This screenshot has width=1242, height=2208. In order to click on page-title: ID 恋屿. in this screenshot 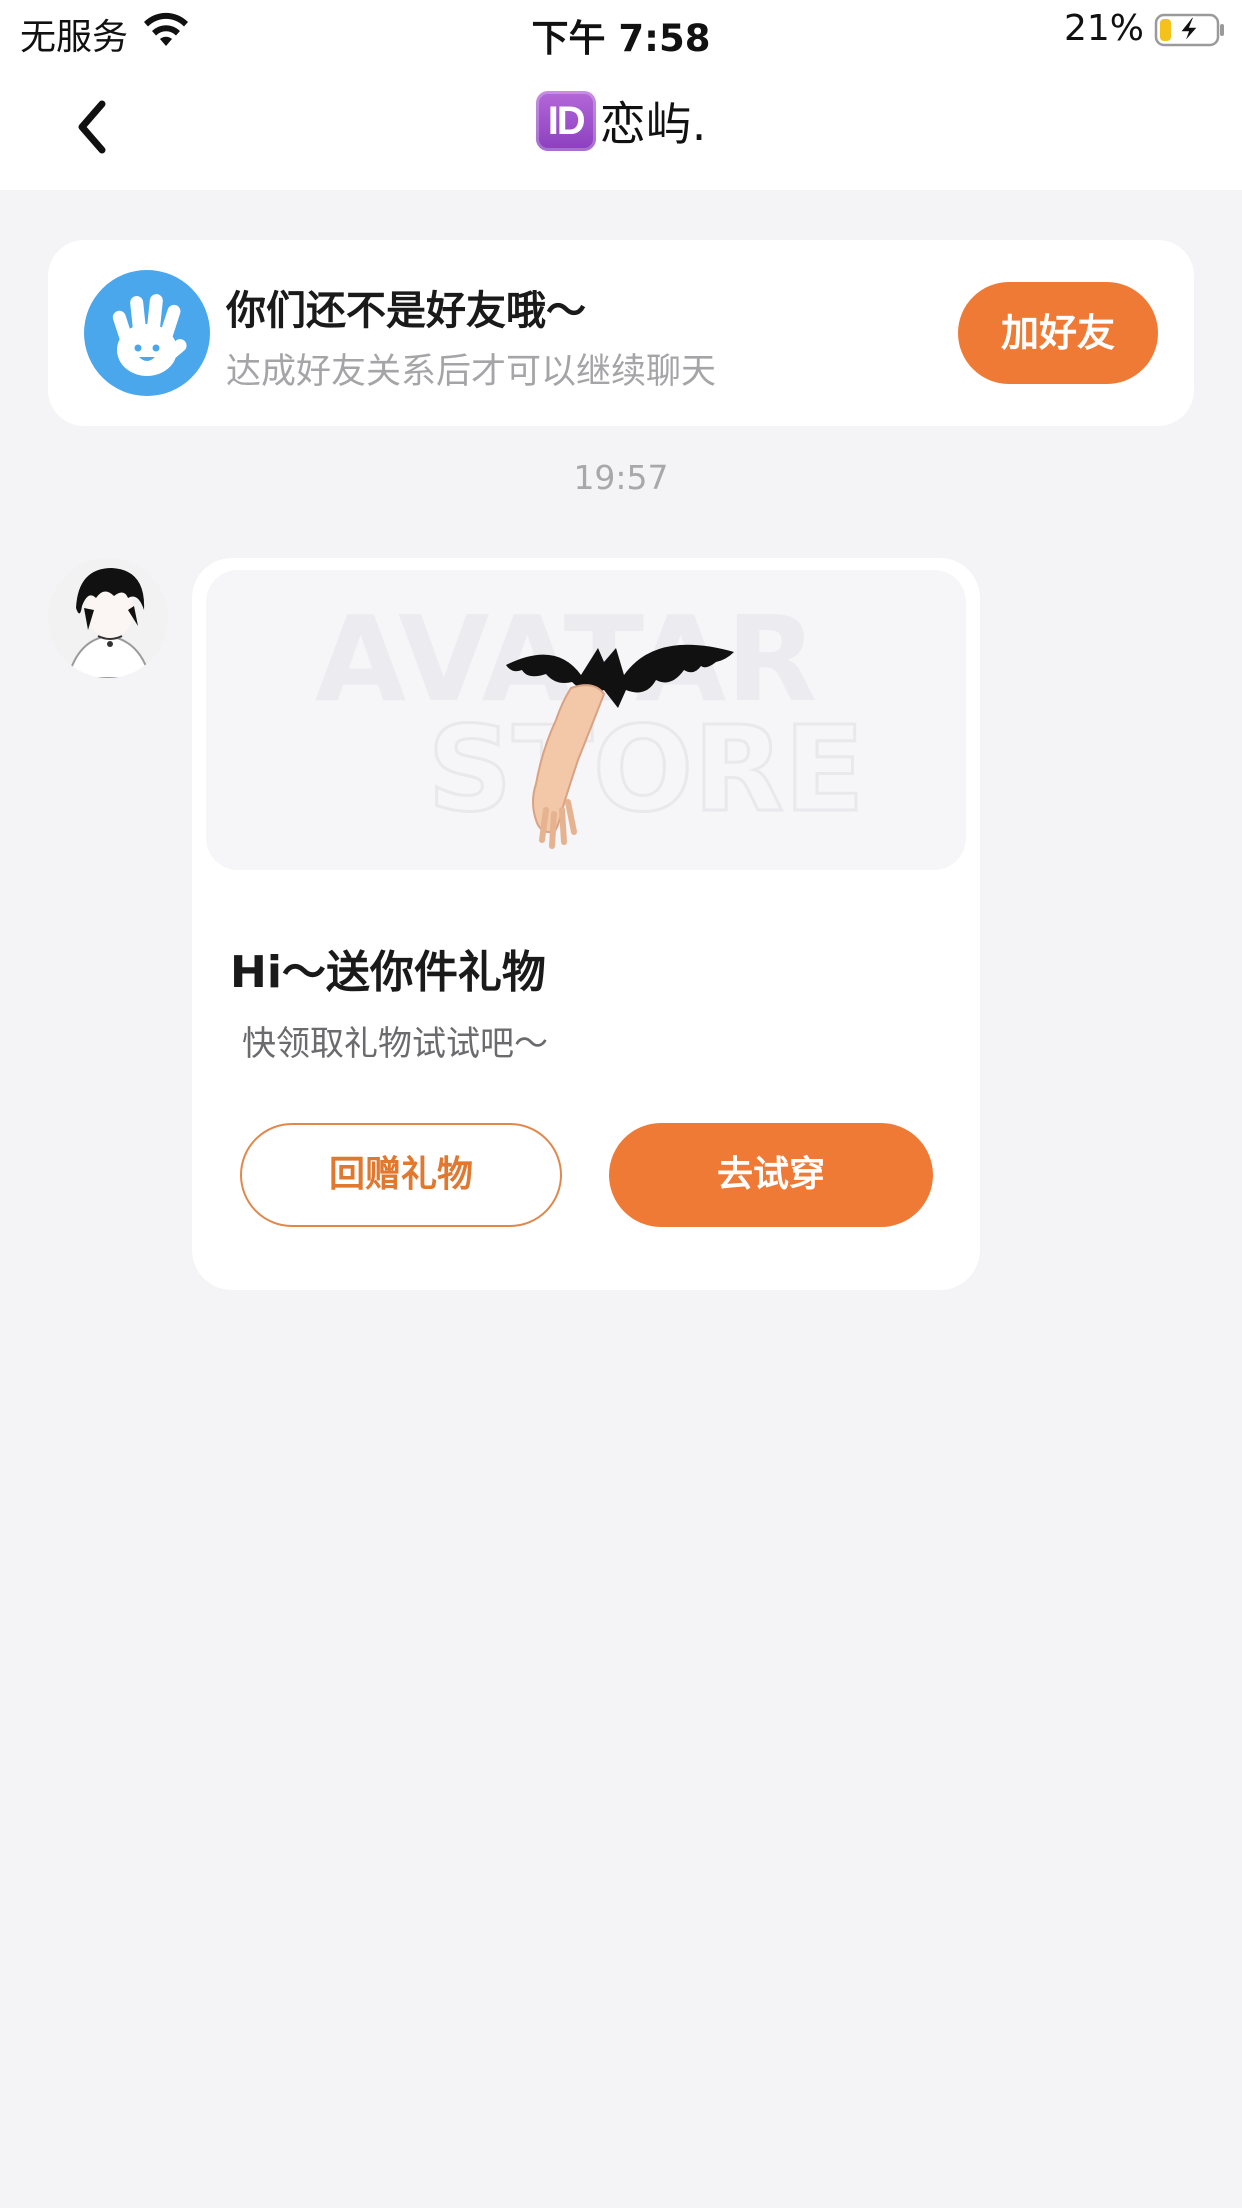, I will do `click(621, 121)`.